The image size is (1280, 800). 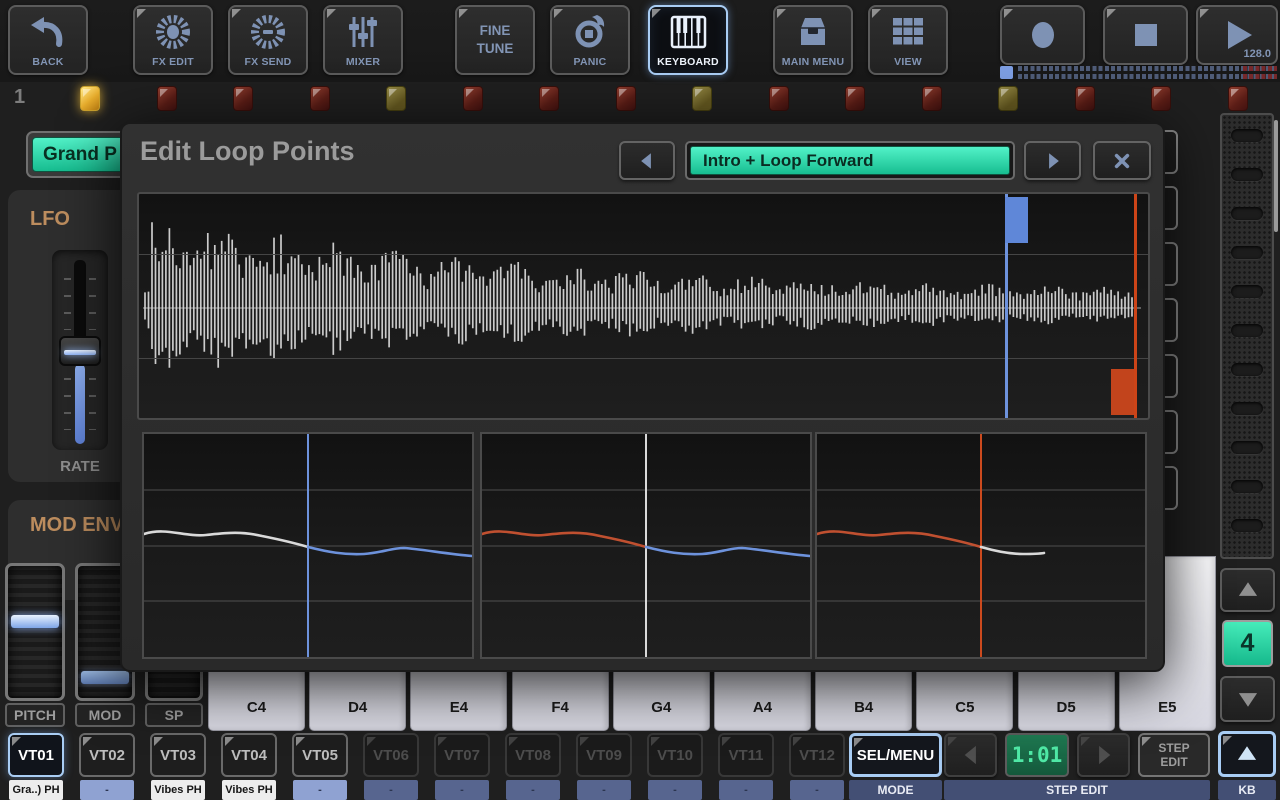 What do you see at coordinates (1103, 755) in the screenshot?
I see `position-next-button` at bounding box center [1103, 755].